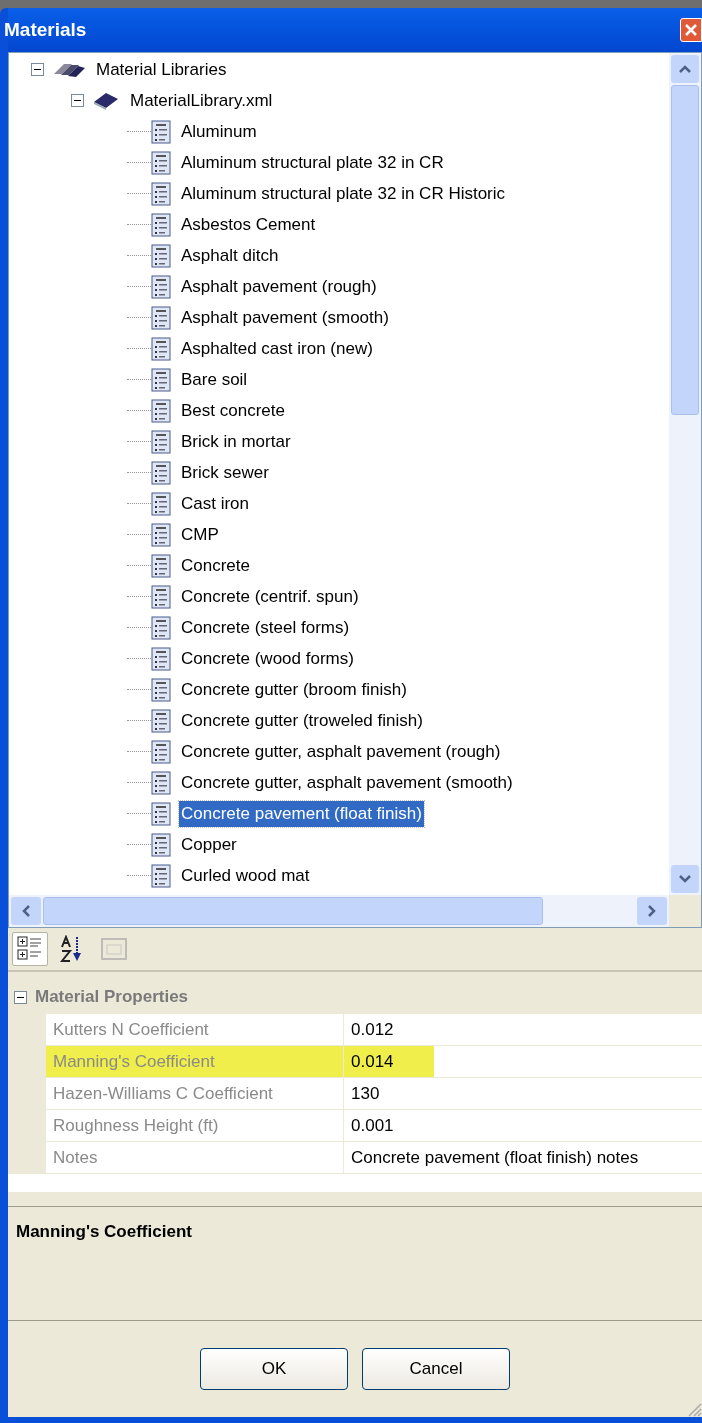 The height and width of the screenshot is (1423, 702). What do you see at coordinates (195, 1093) in the screenshot?
I see `property-name: Hazen-Williams C Coefficient` at bounding box center [195, 1093].